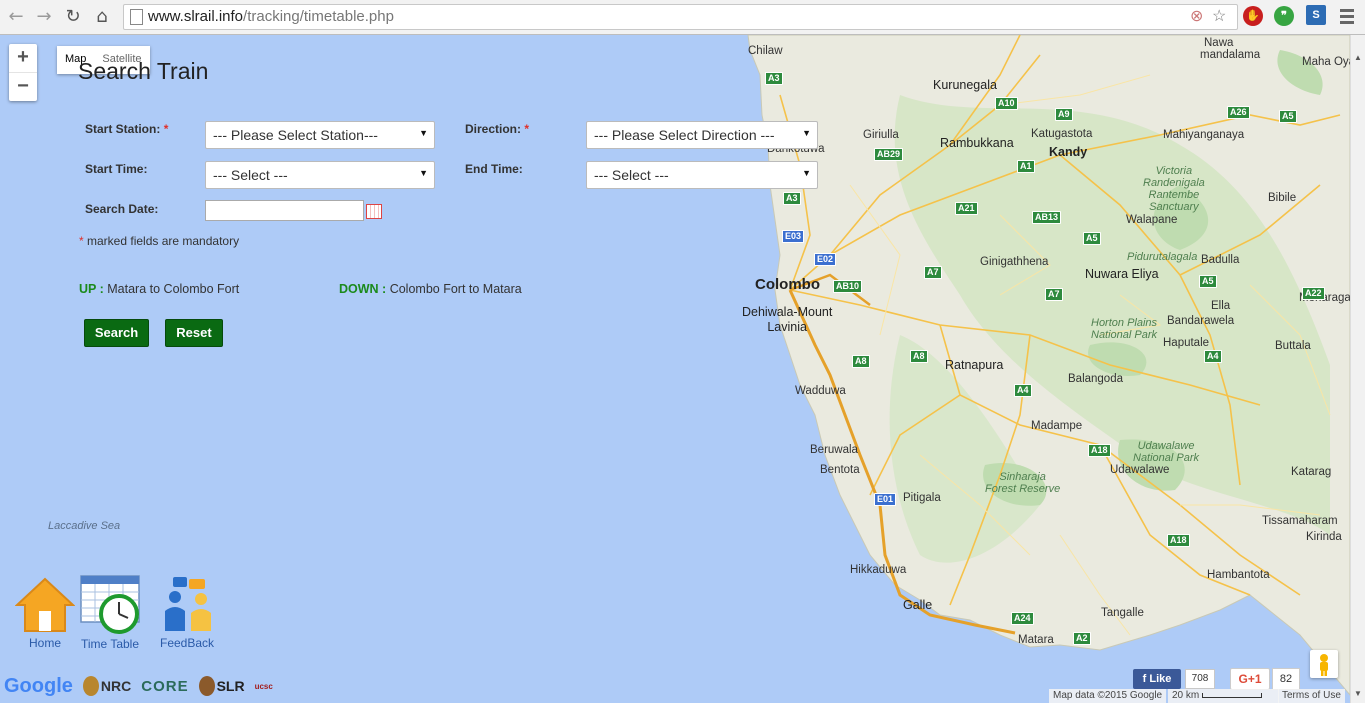  I want to click on road-shield-e02: E02, so click(825, 259).